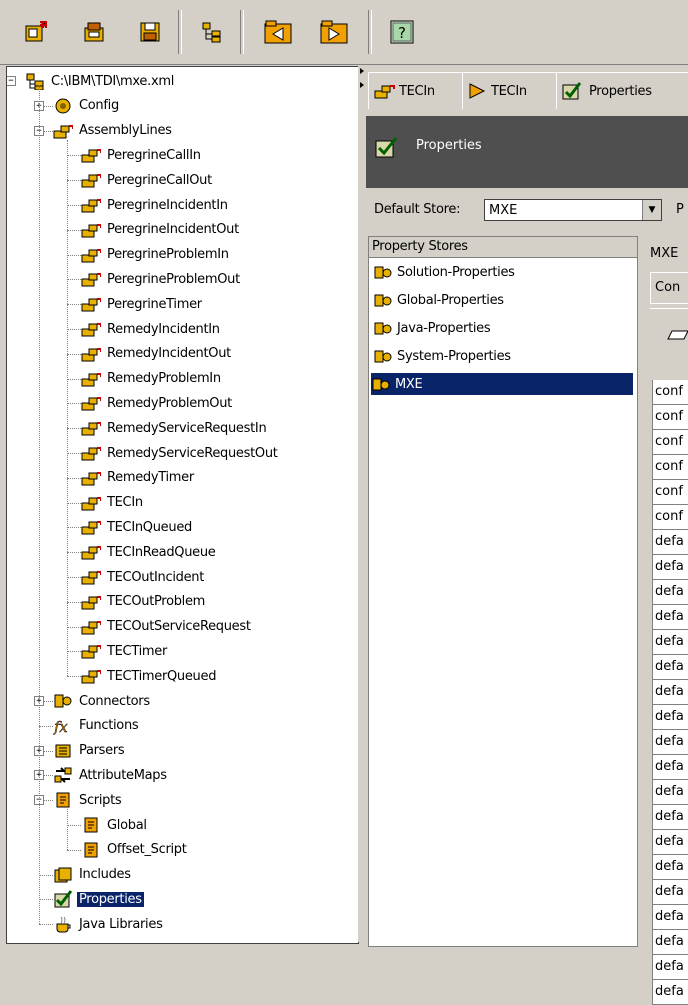  I want to click on new-connector-button, so click(94, 32).